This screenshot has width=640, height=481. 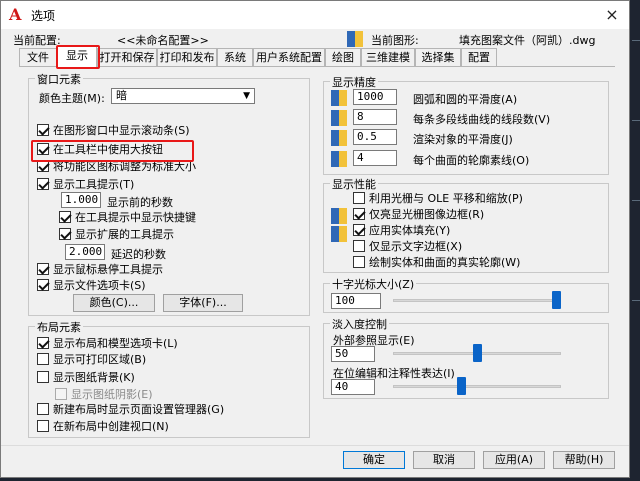 What do you see at coordinates (463, 139) in the screenshot?
I see `render-smoothness-label: 渲染对象的平滑度(J)` at bounding box center [463, 139].